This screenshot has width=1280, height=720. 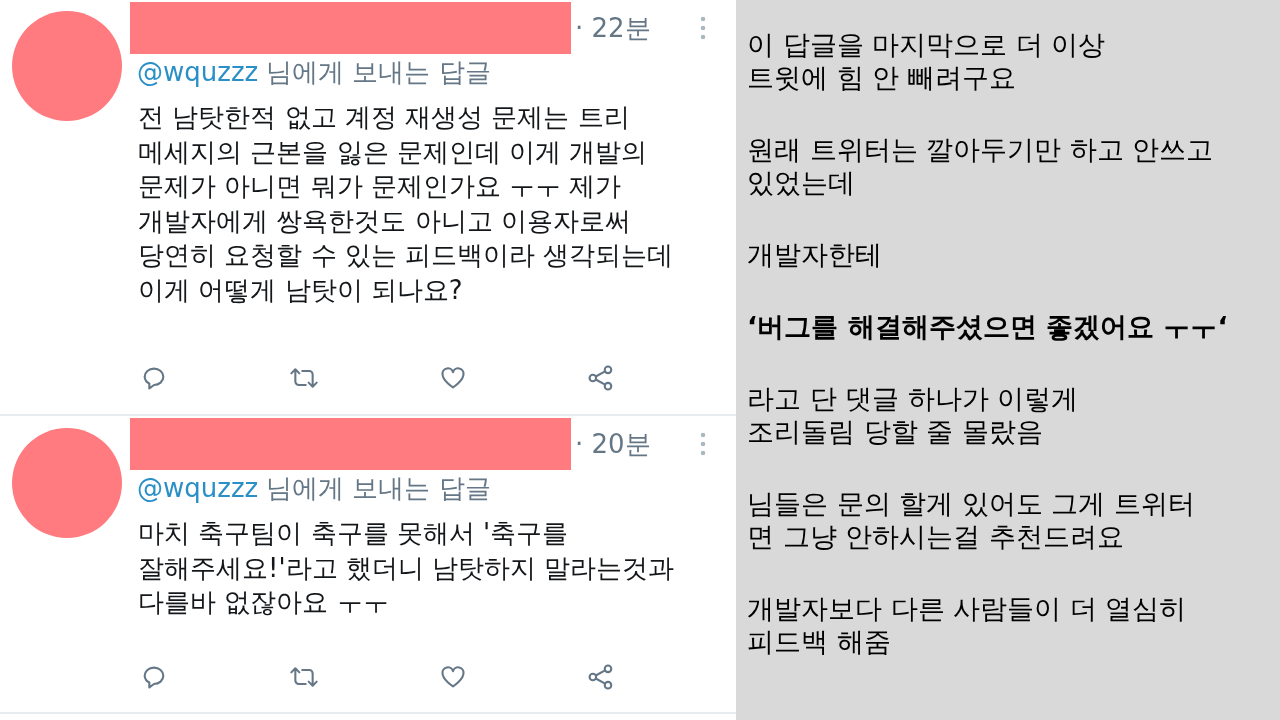 I want to click on note-paragraph: 님들은 문의 할게 있어도 그게 트위터 면 그냥 안하시는걸 추천드려요, so click(x=971, y=520).